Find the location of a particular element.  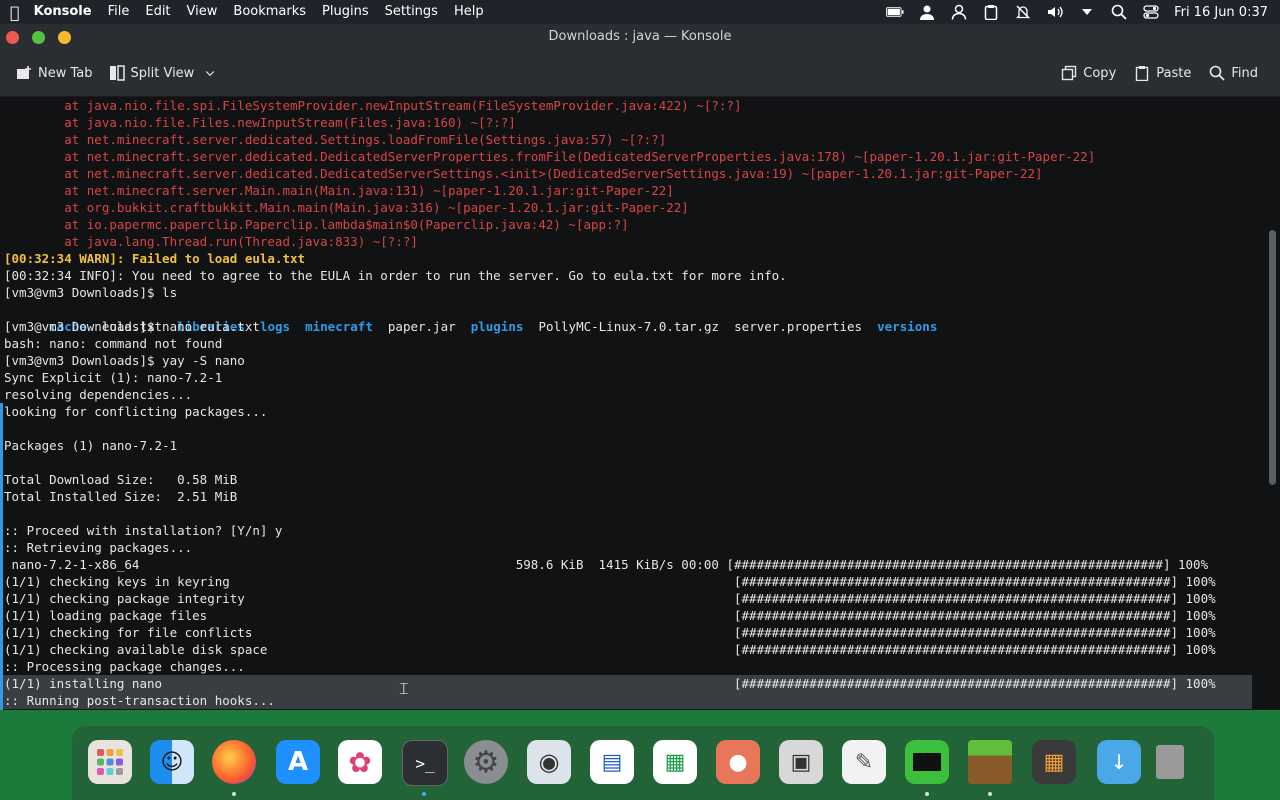

ls-entry-dir: logs is located at coordinates (275, 326).